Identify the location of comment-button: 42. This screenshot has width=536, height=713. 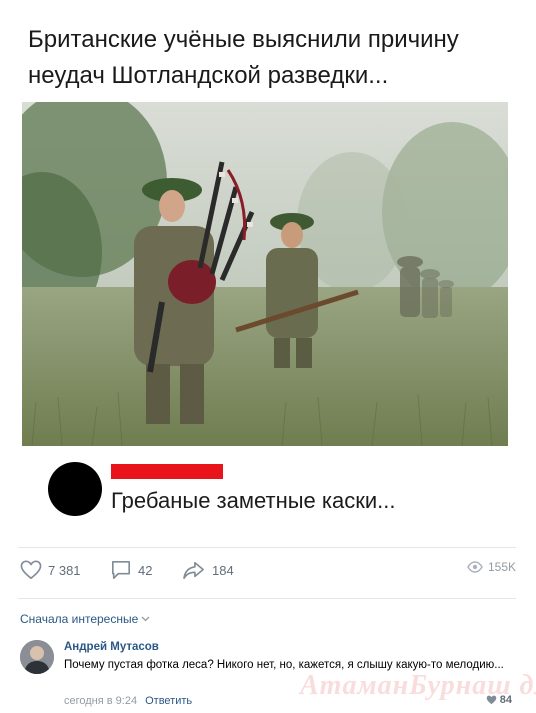
(131, 570).